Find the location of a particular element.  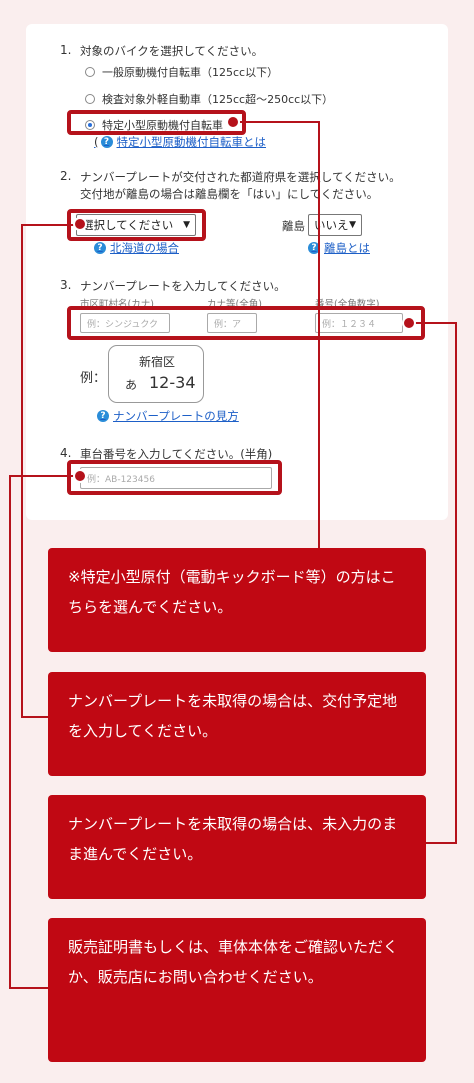

note-specified-moped: ※特定小型原付（電動キックボード等）の方はこちらを選んでください。 is located at coordinates (237, 600).